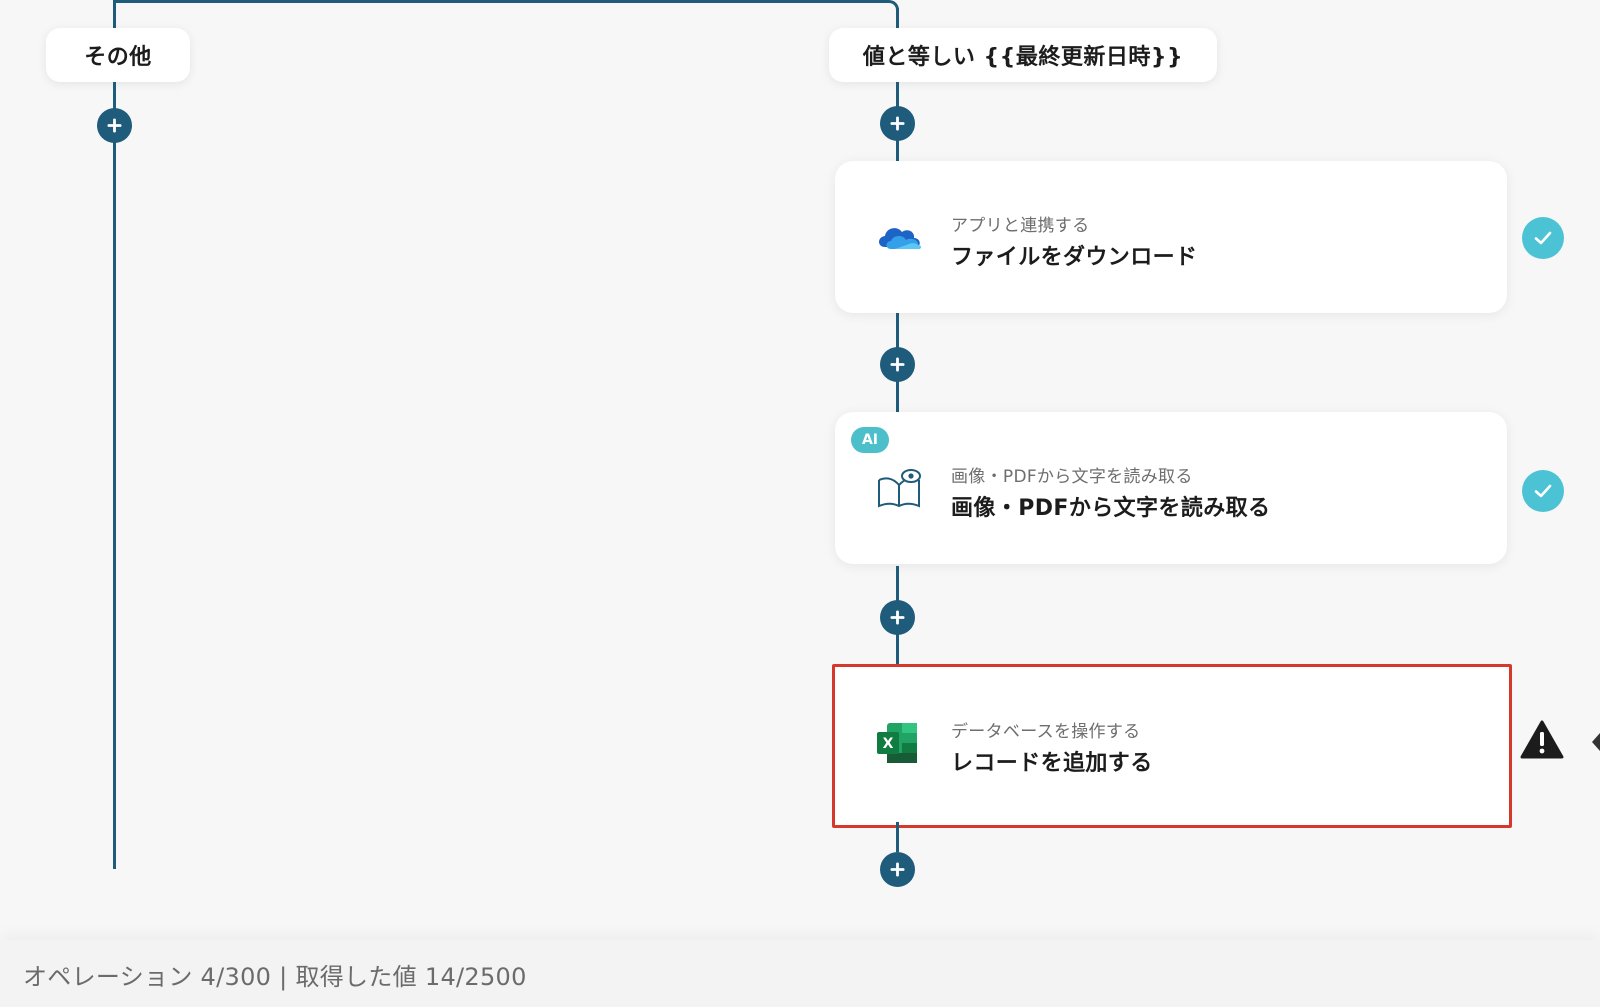 The height and width of the screenshot is (1007, 1600). What do you see at coordinates (870, 440) in the screenshot?
I see `ai-badge: AI` at bounding box center [870, 440].